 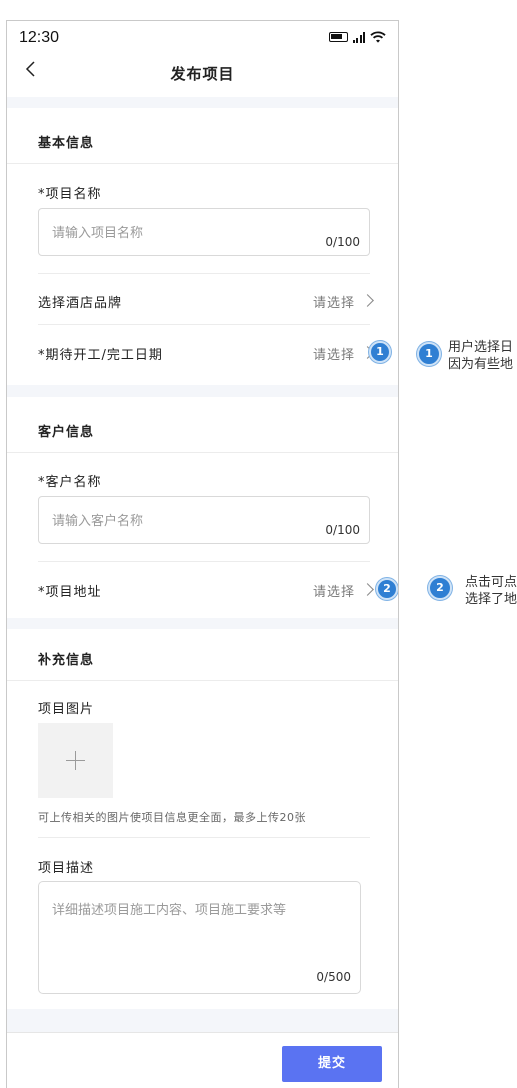 I want to click on annotation-note-2: 点击可点 选择了地, so click(x=491, y=591).